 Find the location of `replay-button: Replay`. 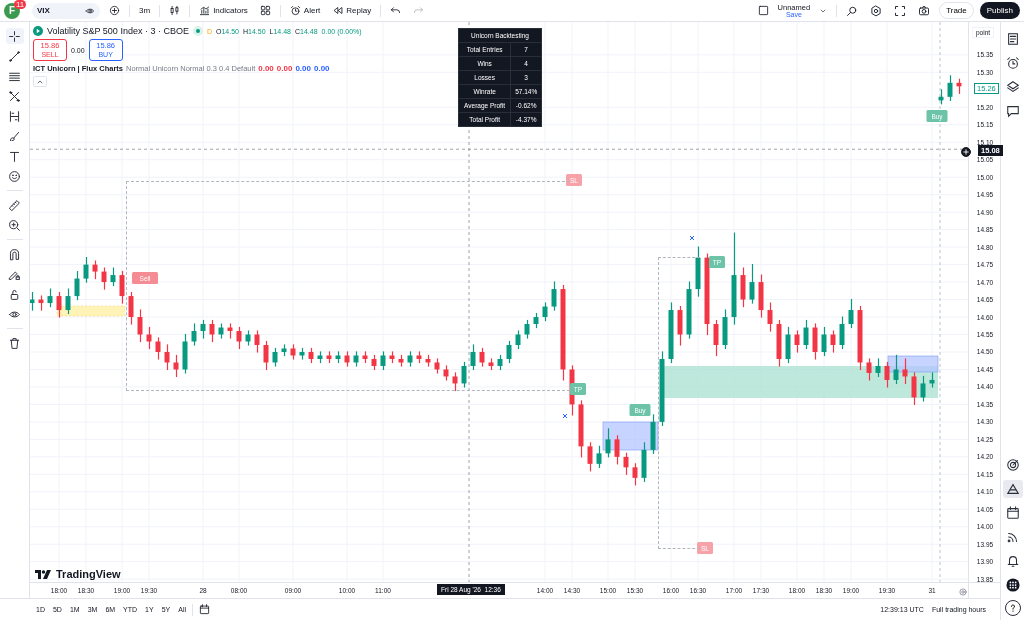

replay-button: Replay is located at coordinates (352, 10).